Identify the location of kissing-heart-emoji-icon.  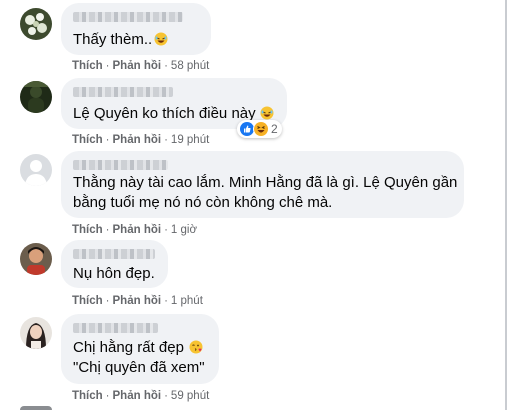
(196, 347).